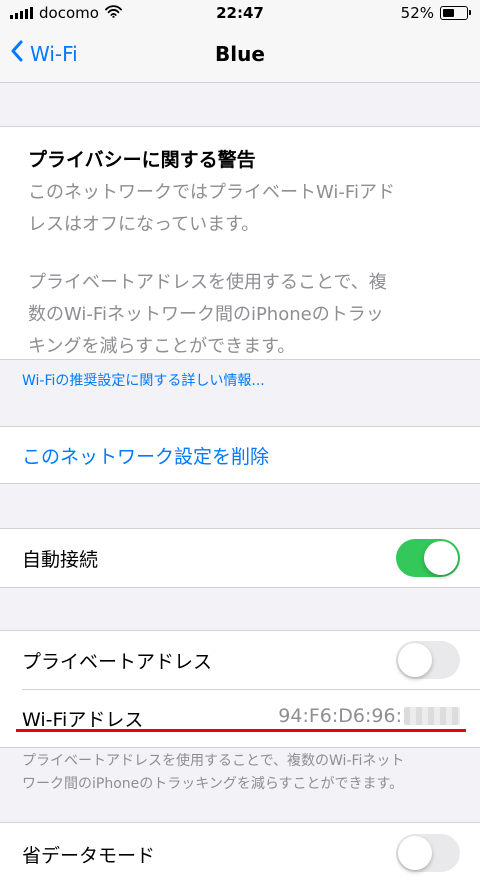  I want to click on privacy-text-line: キングを減らすことができます。, so click(162, 346).